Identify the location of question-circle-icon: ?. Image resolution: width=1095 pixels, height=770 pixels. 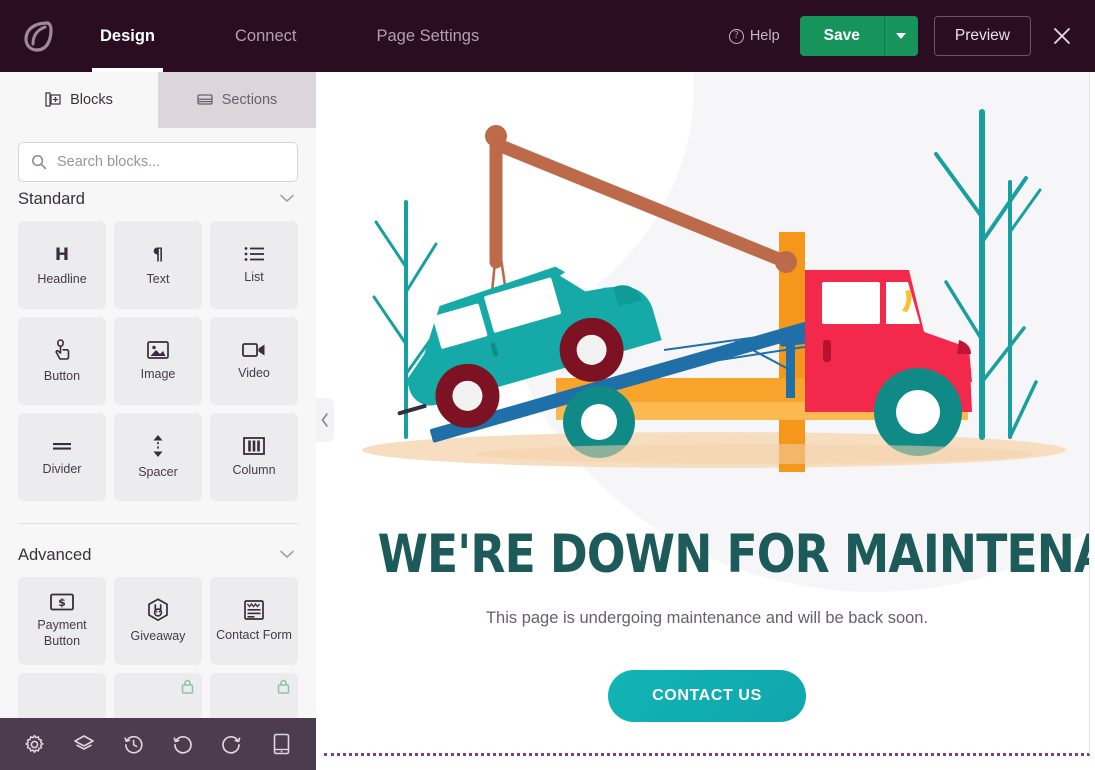
(736, 36).